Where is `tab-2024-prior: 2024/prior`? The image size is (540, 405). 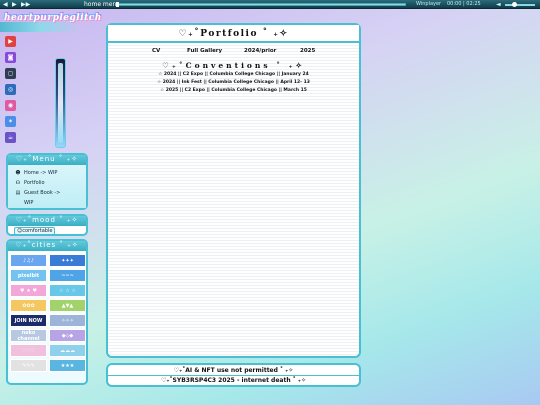 tab-2024-prior: 2024/prior is located at coordinates (260, 51).